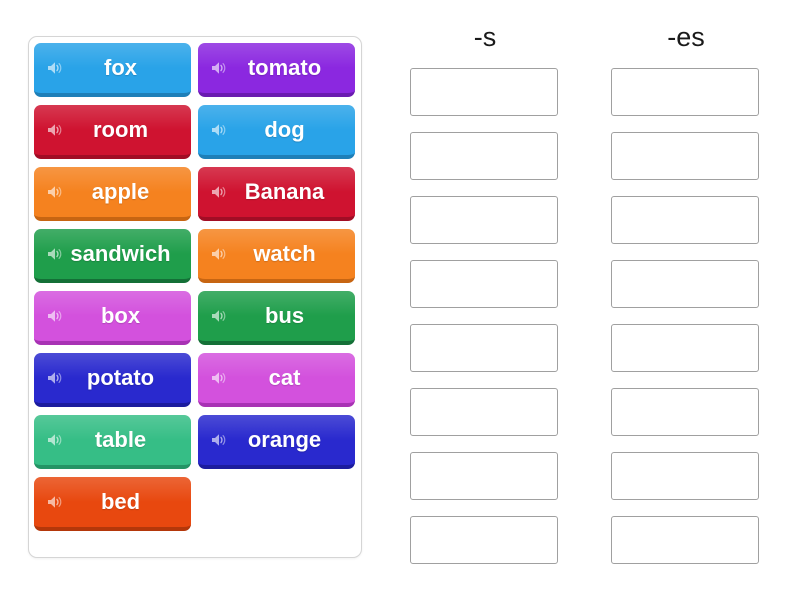 The height and width of the screenshot is (600, 800). Describe the element at coordinates (284, 129) in the screenshot. I see `word-tile-label: dog` at that location.